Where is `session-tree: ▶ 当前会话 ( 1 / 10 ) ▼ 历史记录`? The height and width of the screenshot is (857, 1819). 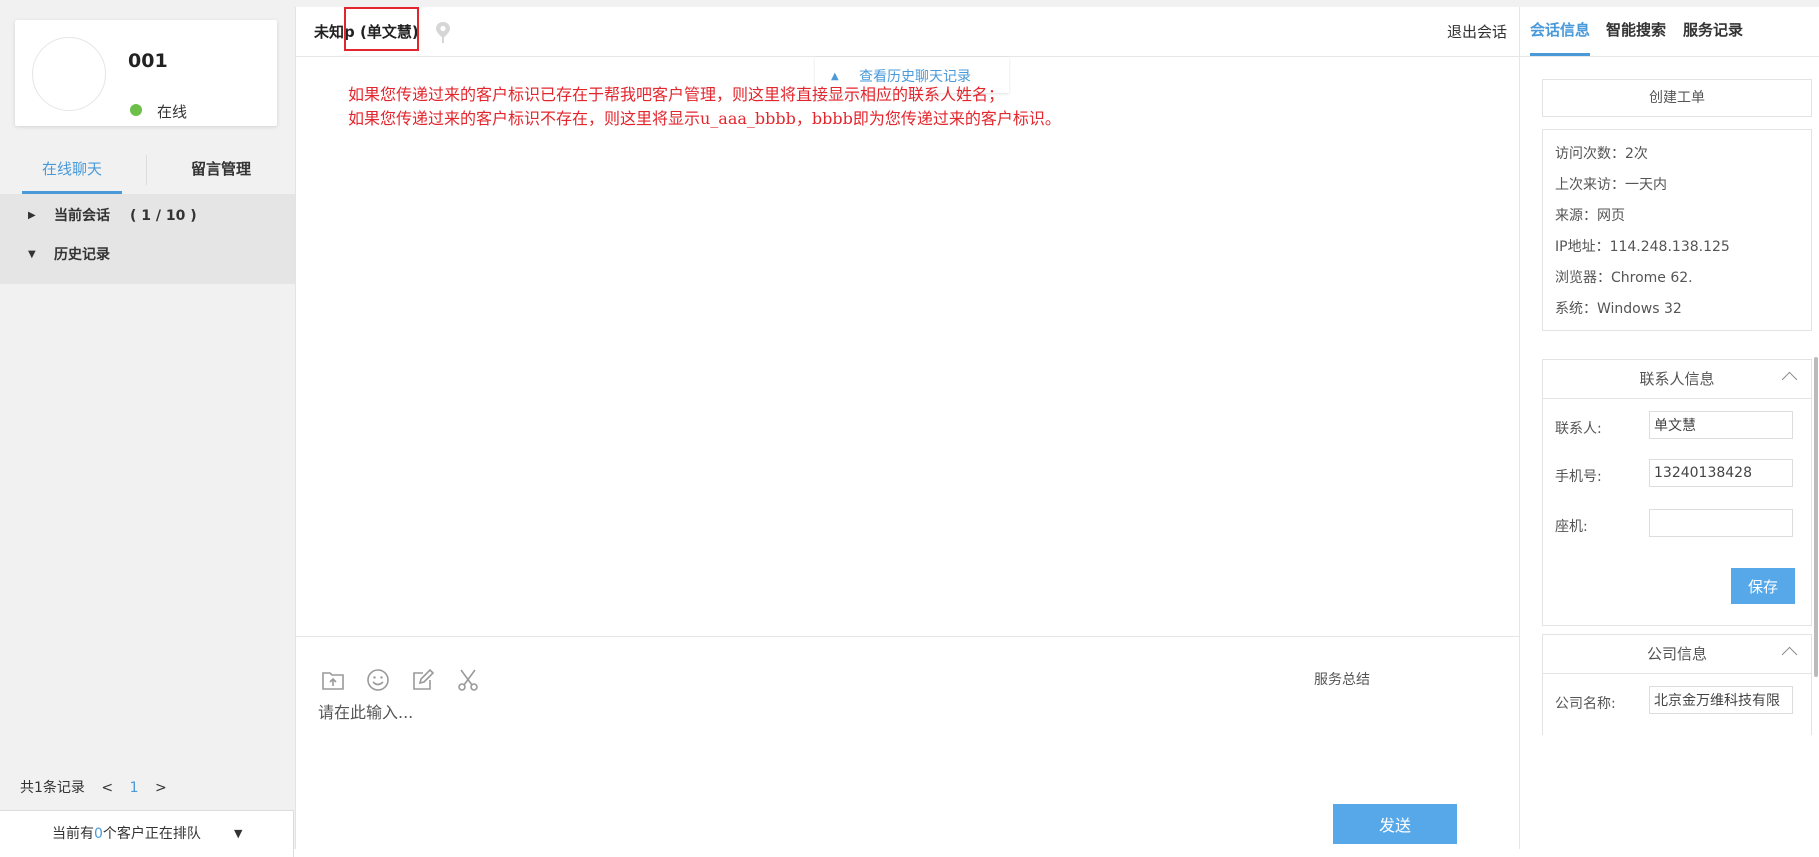 session-tree: ▶ 当前会话 ( 1 / 10 ) ▼ 历史记录 is located at coordinates (147, 239).